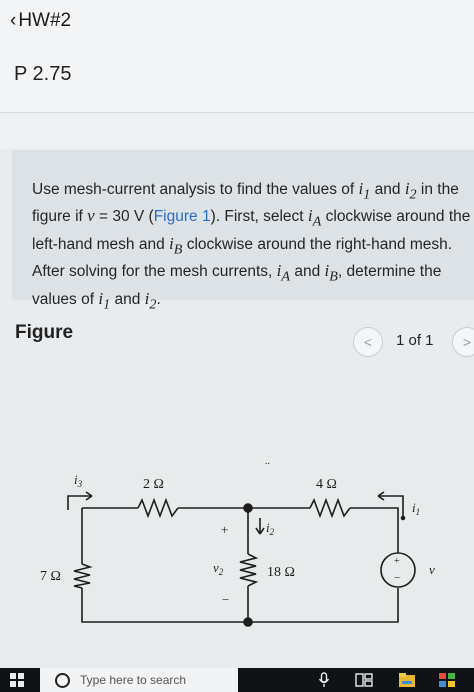 The image size is (474, 692). Describe the element at coordinates (415, 340) in the screenshot. I see `figure-pager: 1 of 1` at that location.